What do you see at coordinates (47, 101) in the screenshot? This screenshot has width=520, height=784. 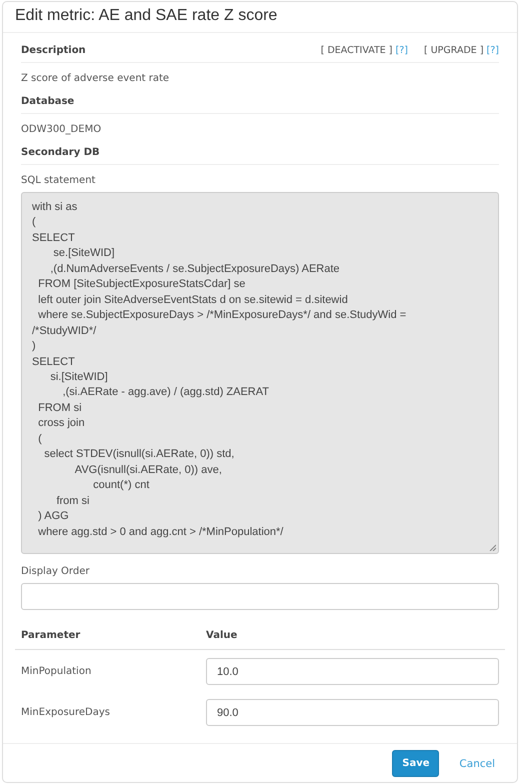 I see `database-label: Database` at bounding box center [47, 101].